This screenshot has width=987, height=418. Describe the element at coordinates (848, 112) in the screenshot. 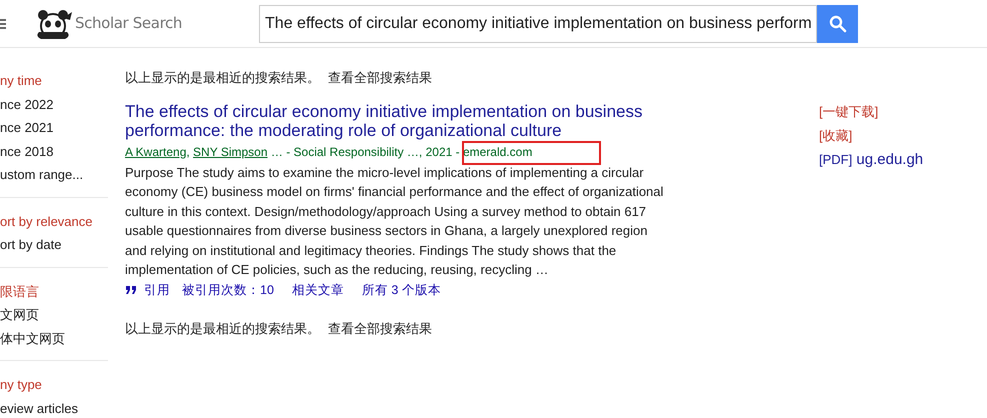

I see `tool-link: [一键下载]` at that location.